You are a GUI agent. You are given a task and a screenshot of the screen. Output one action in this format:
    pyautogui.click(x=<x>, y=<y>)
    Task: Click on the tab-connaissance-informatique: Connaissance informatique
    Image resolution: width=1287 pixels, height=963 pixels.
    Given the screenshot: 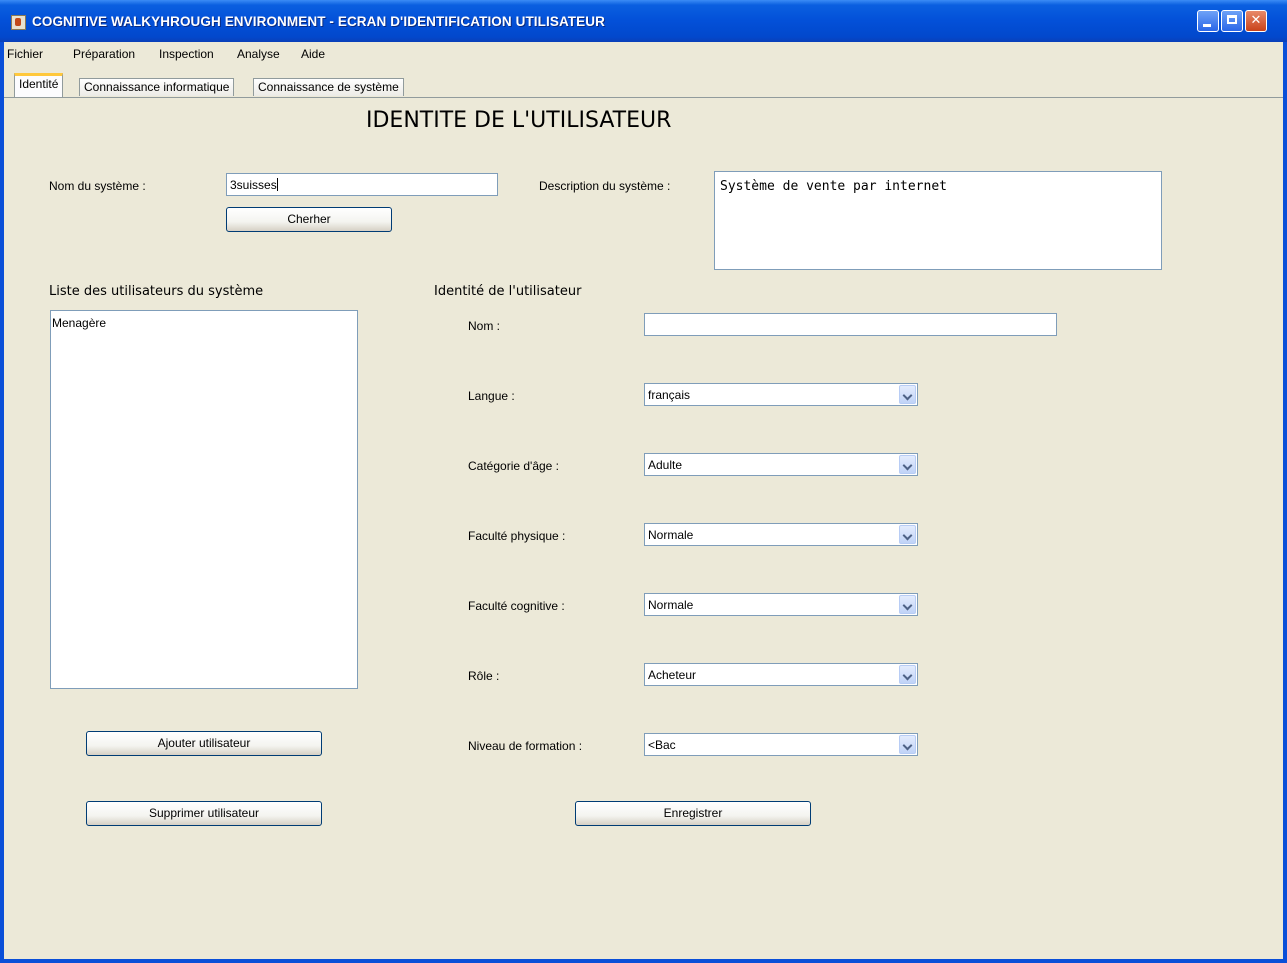 What is the action you would take?
    pyautogui.click(x=157, y=87)
    